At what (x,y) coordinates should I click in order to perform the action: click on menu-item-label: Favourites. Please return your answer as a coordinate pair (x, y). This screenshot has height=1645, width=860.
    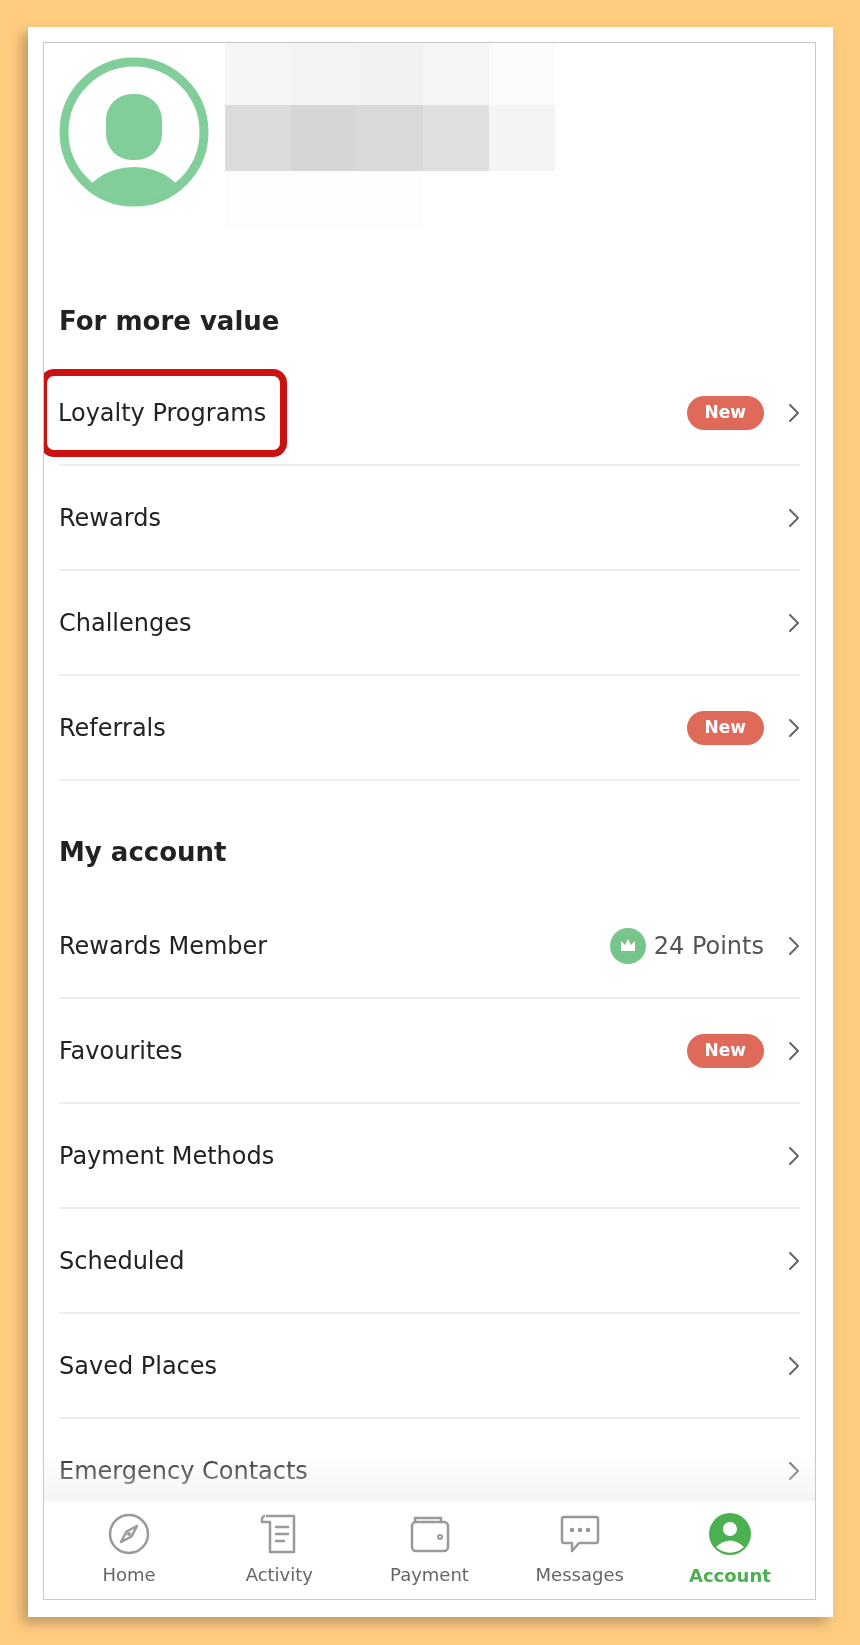
    Looking at the image, I should click on (121, 1051).